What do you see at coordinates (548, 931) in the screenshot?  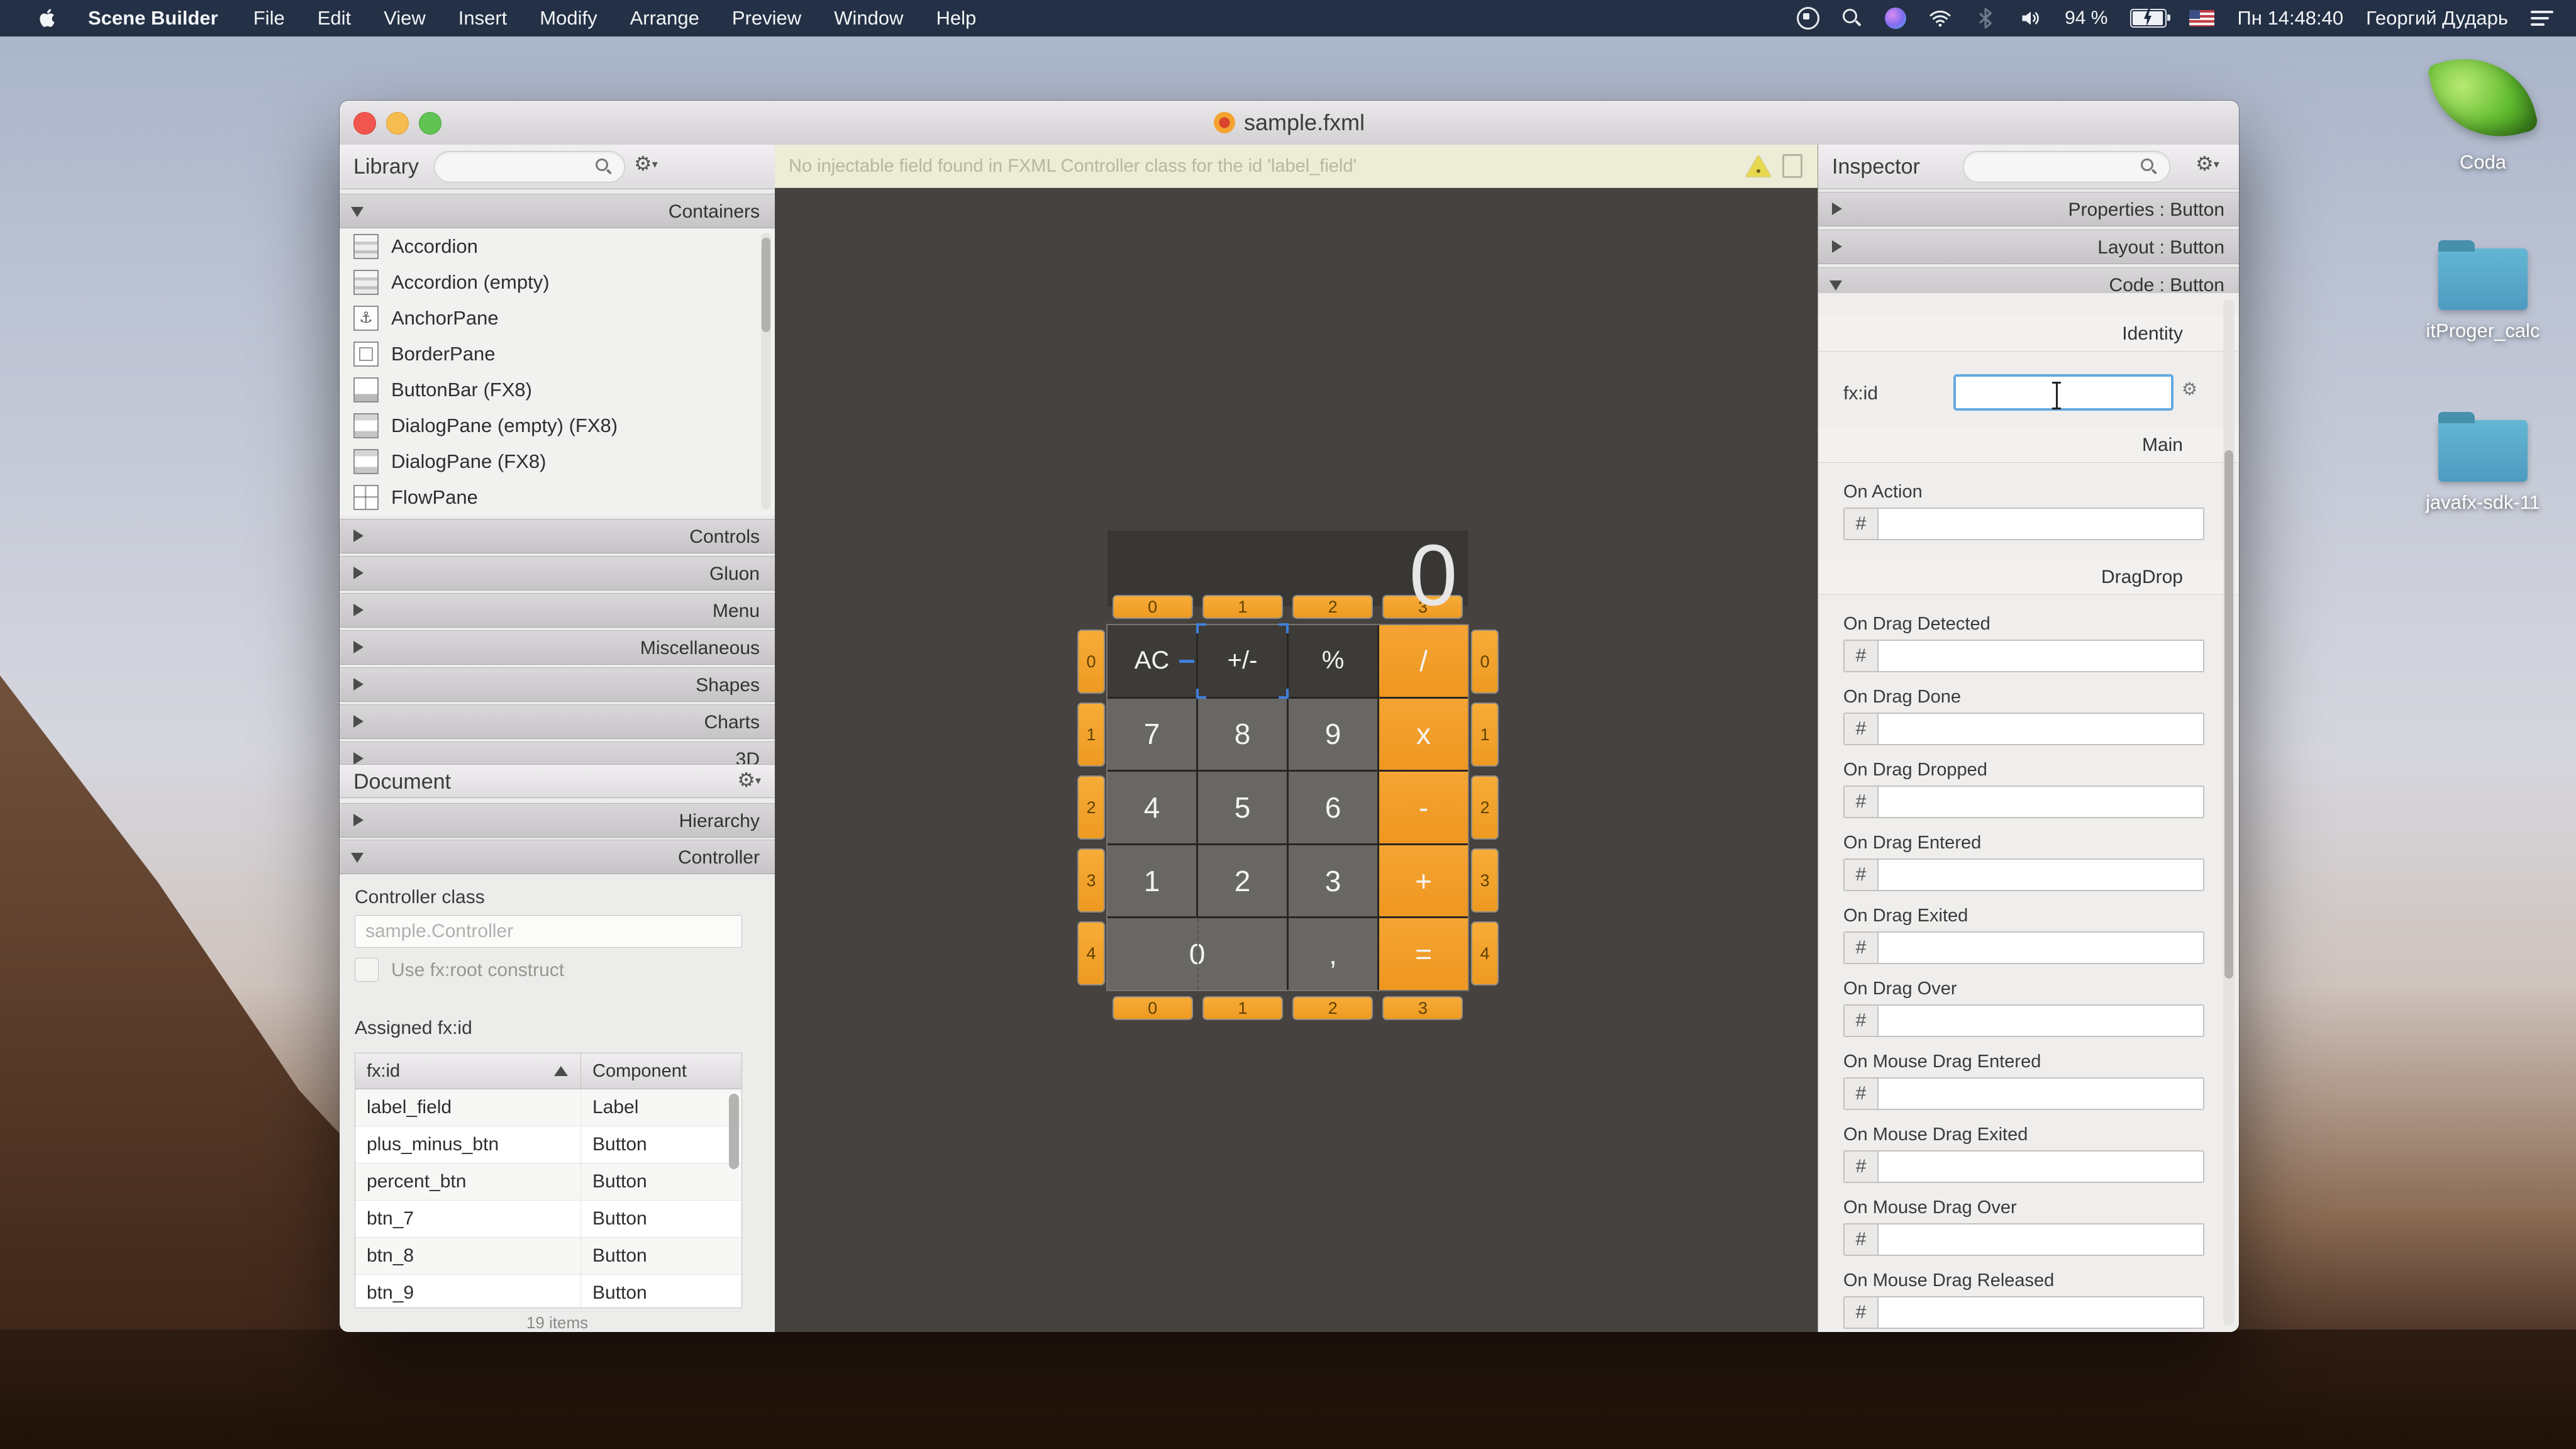 I see `controller-class-input` at bounding box center [548, 931].